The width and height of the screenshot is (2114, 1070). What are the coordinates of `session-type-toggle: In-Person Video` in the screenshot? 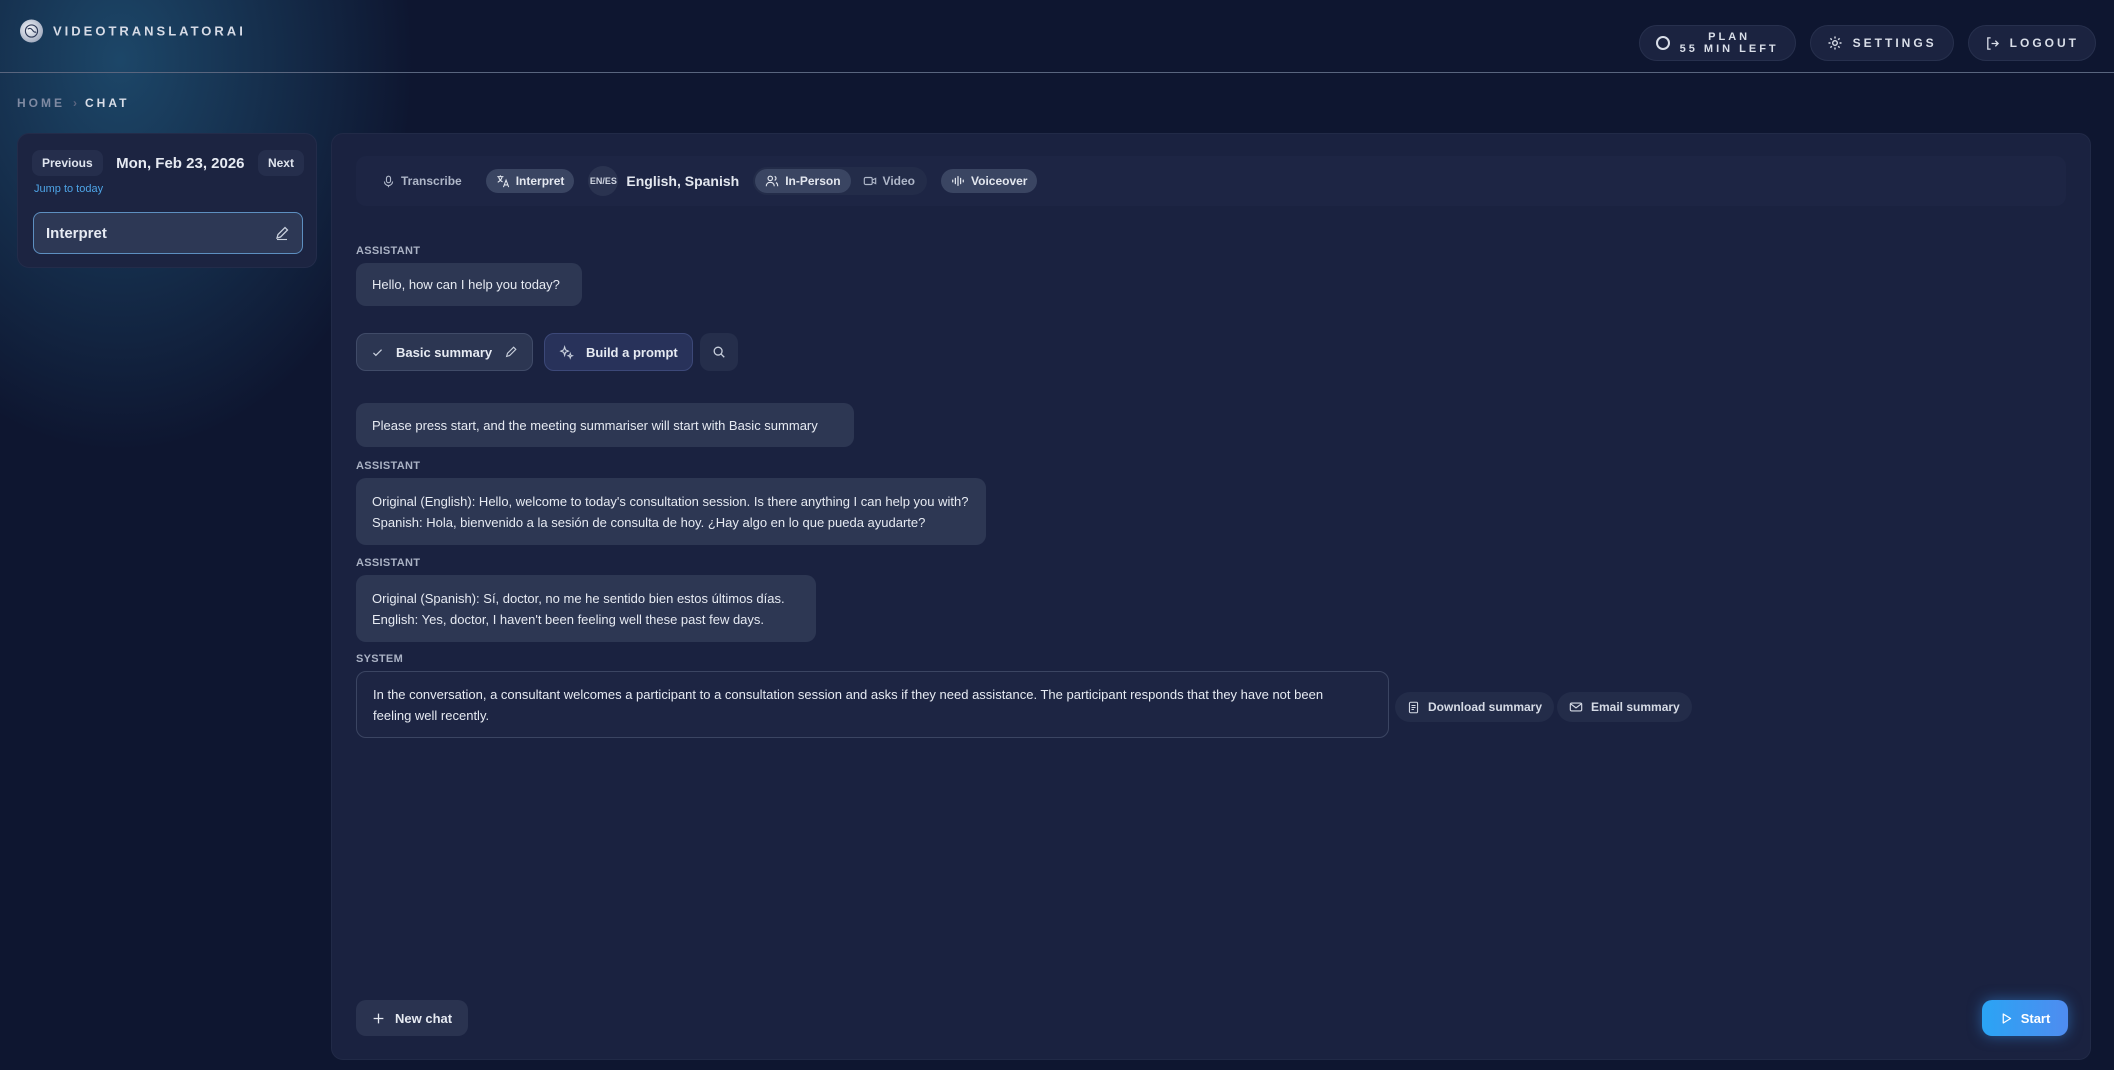 It's located at (840, 181).